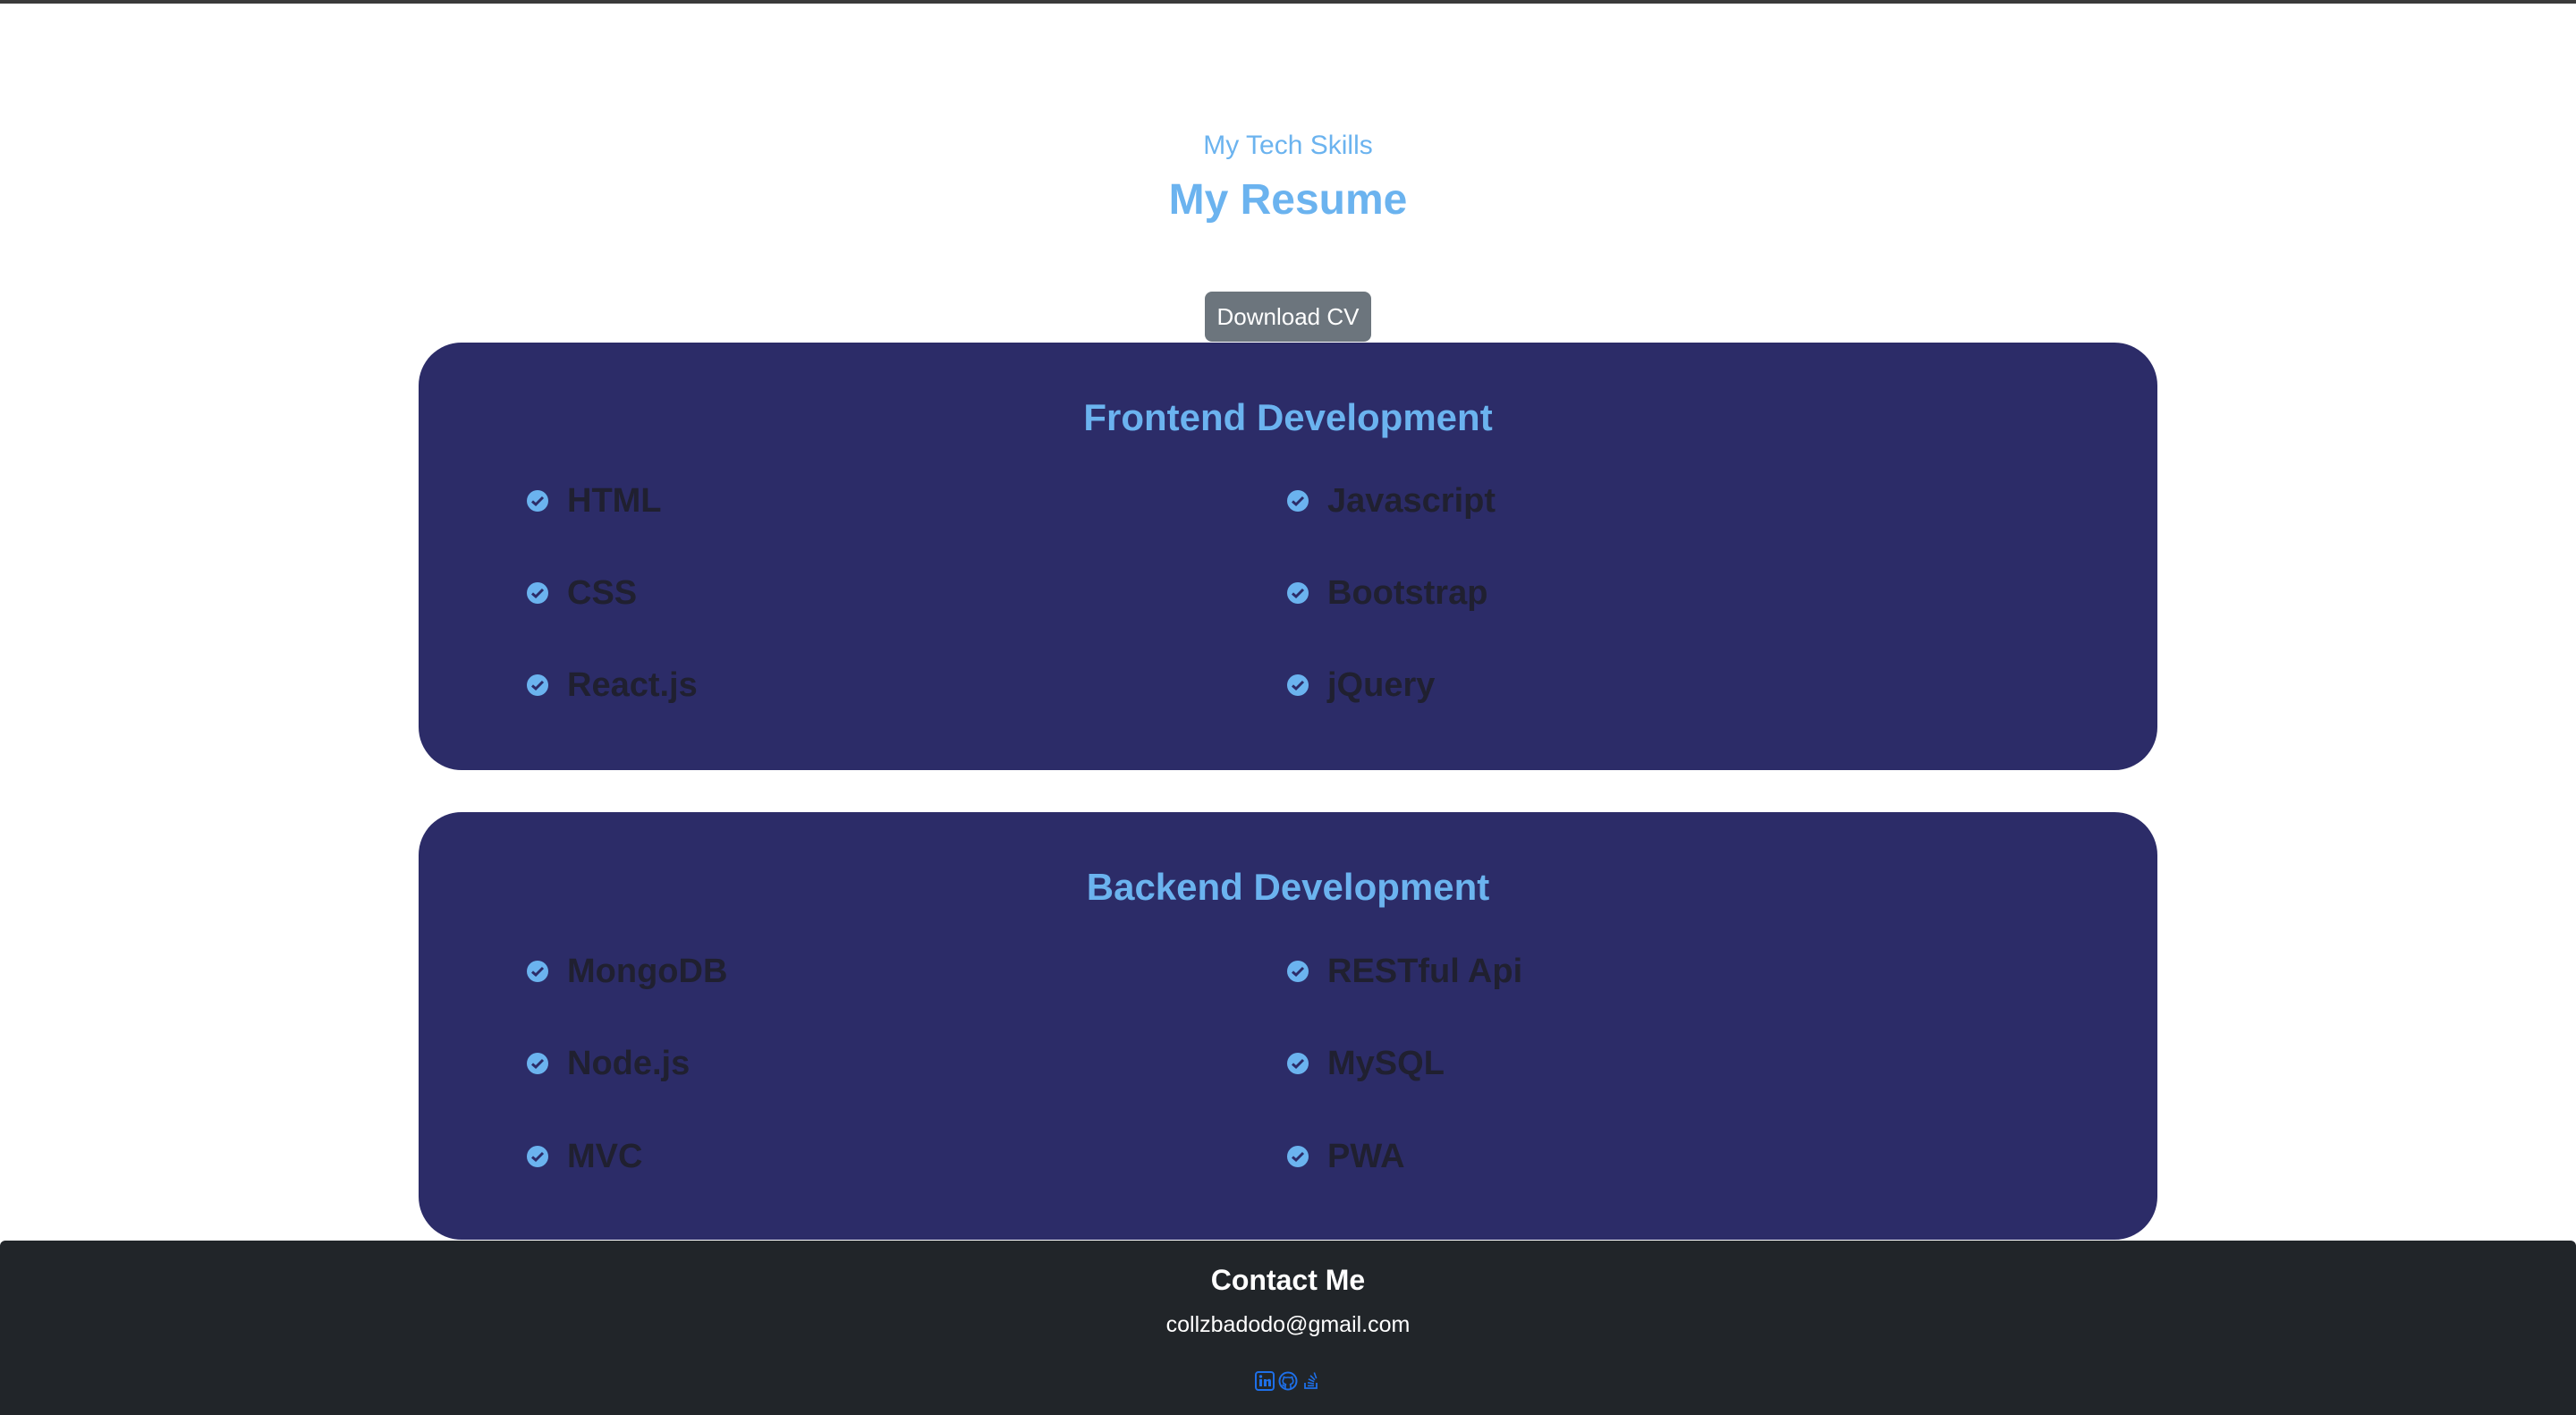 This screenshot has height=1415, width=2576. Describe the element at coordinates (1411, 501) in the screenshot. I see `skill-label: Javascript` at that location.